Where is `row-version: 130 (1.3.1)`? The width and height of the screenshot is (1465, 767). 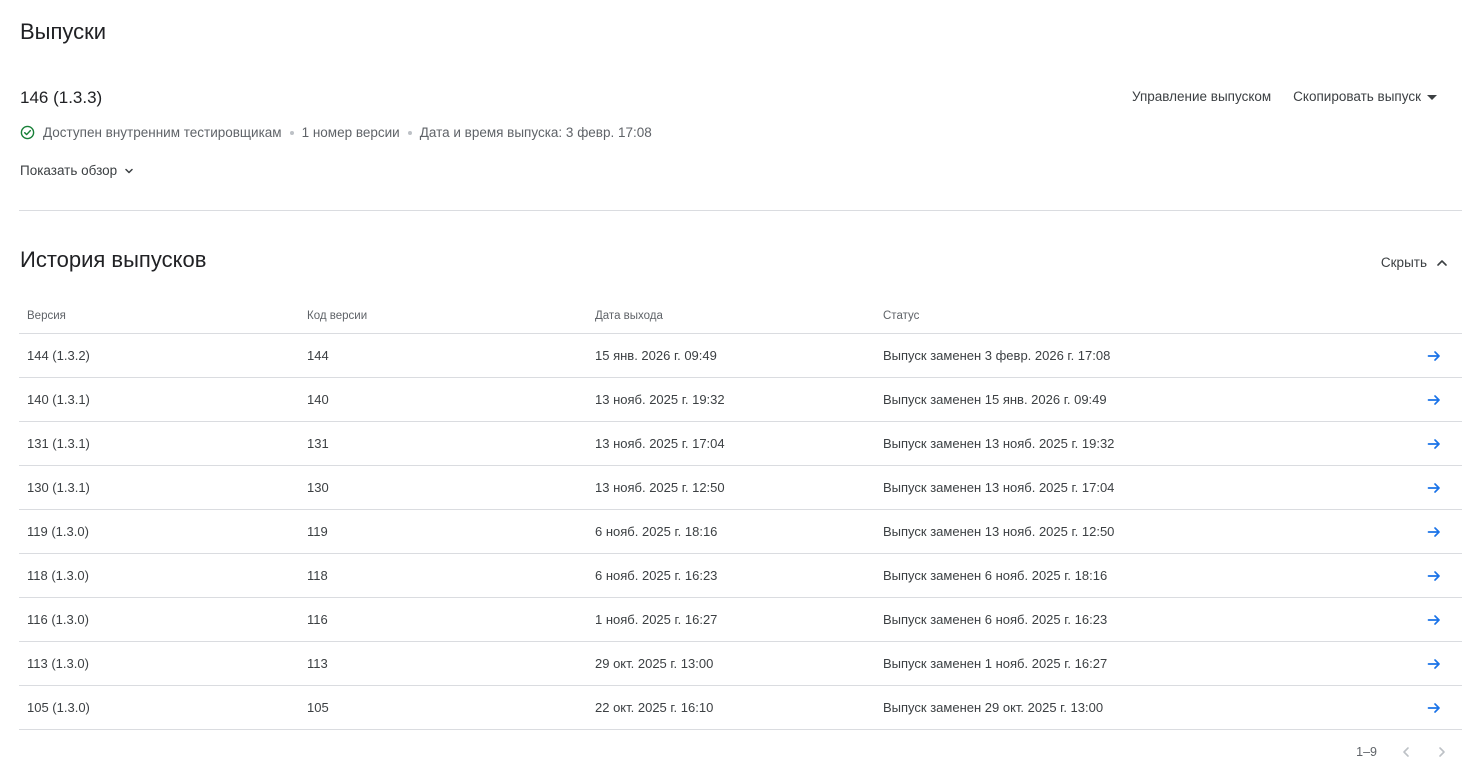
row-version: 130 (1.3.1) is located at coordinates (58, 487).